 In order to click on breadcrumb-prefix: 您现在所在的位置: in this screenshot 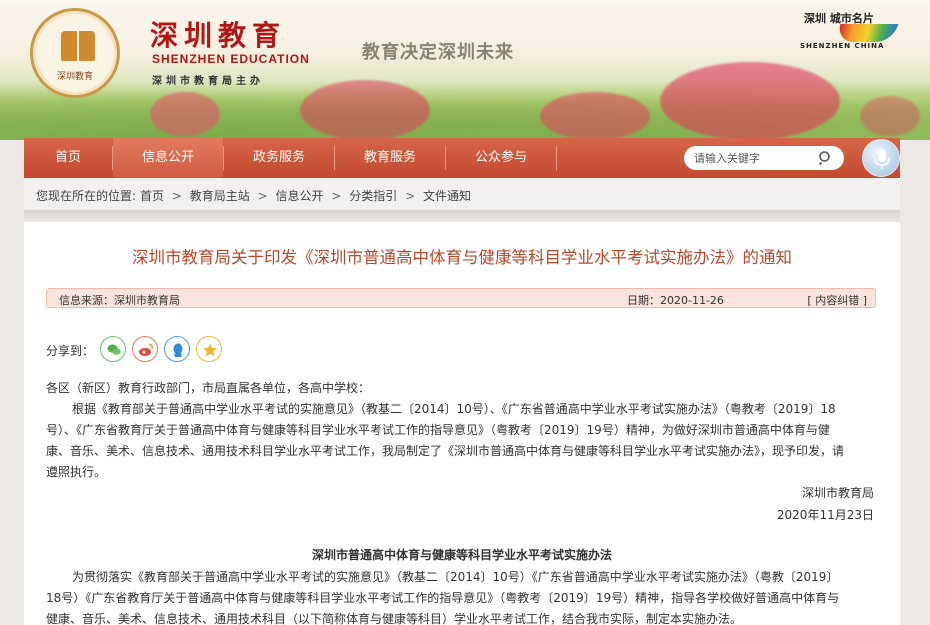, I will do `click(86, 196)`.